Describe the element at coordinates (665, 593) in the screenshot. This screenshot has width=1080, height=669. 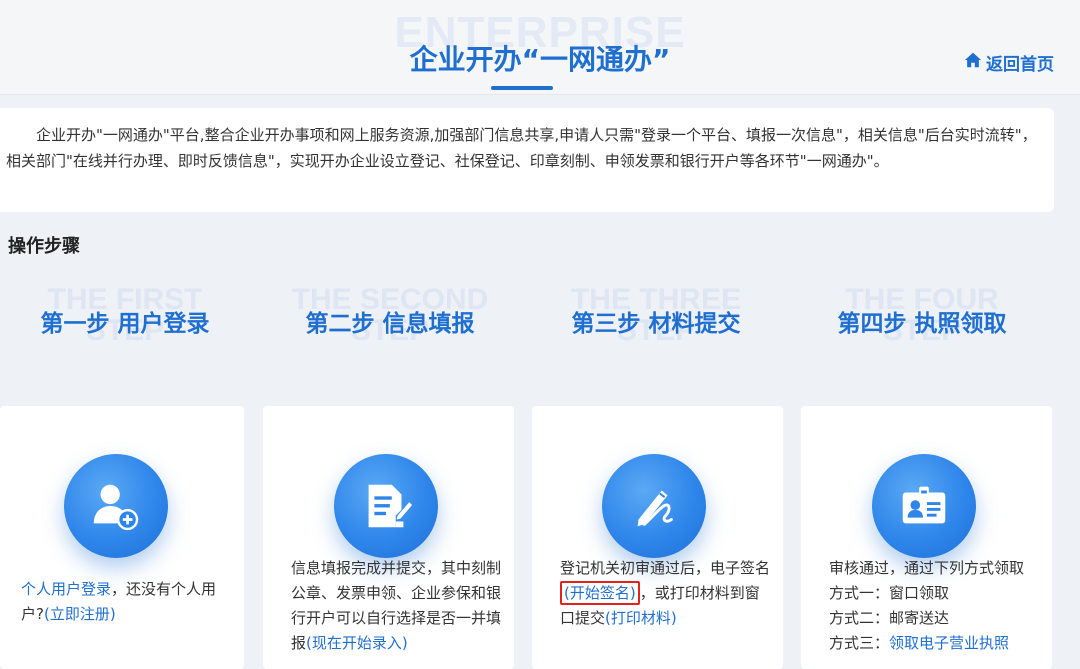
I see `submit-text: 登记机关初审通过后，电子签名(开始签名) ，或打印材料到窗口提交(打印材料)` at that location.